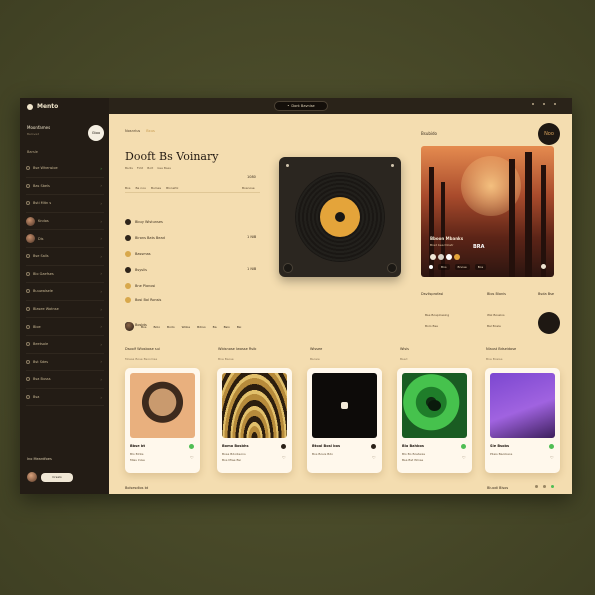 This screenshot has width=595, height=595. Describe the element at coordinates (501, 349) in the screenshot. I see `category-title: Nlaust Bdseidose` at that location.